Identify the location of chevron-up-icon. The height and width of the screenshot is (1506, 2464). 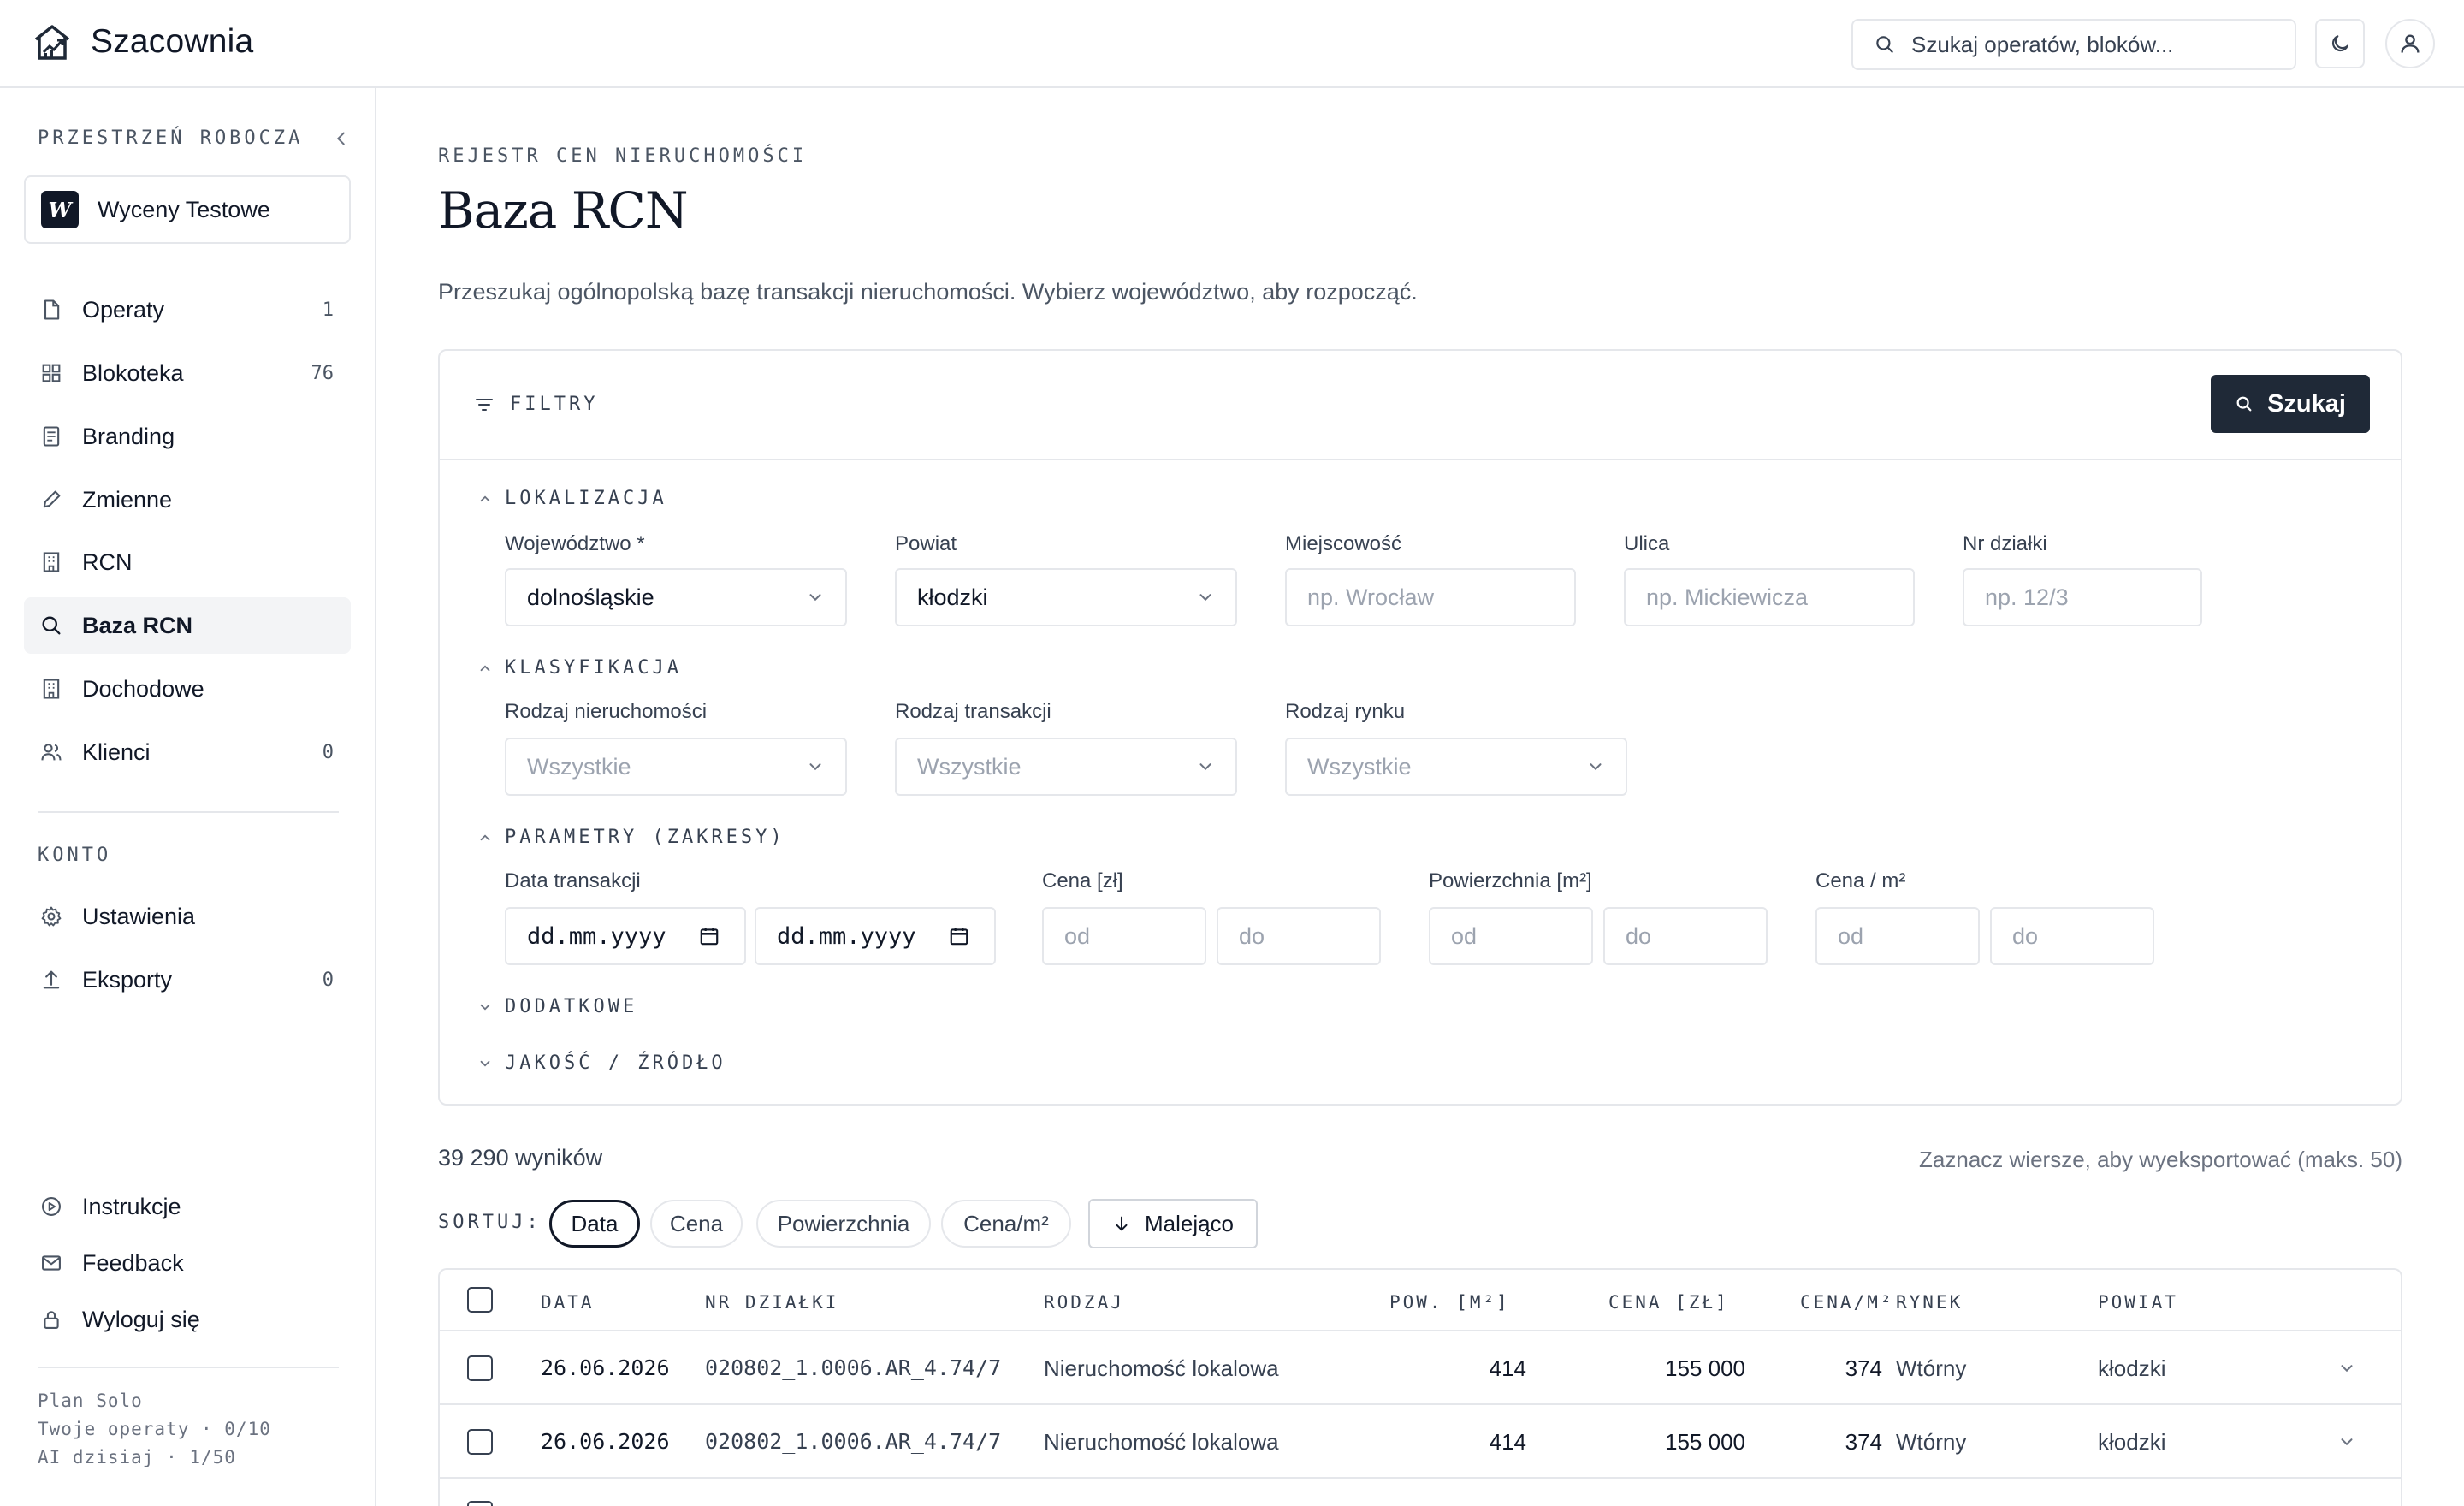
(485, 836).